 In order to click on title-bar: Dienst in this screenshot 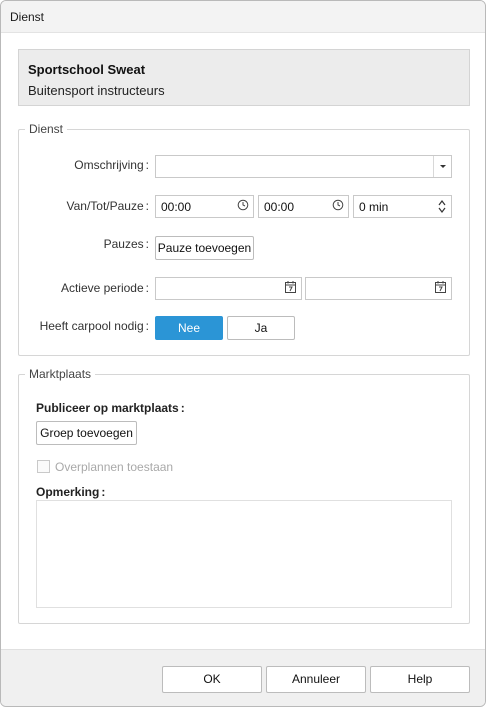, I will do `click(243, 17)`.